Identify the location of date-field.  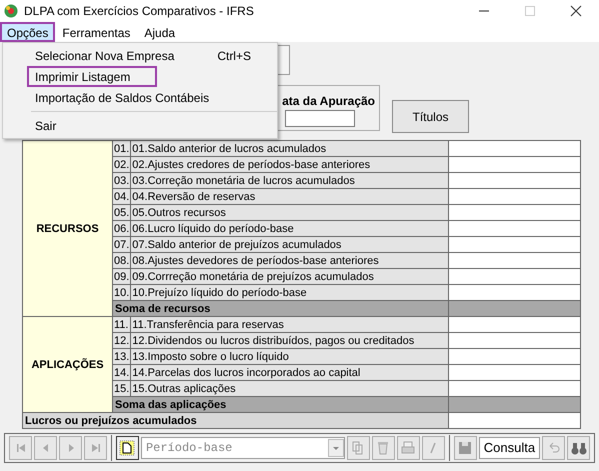
(320, 118).